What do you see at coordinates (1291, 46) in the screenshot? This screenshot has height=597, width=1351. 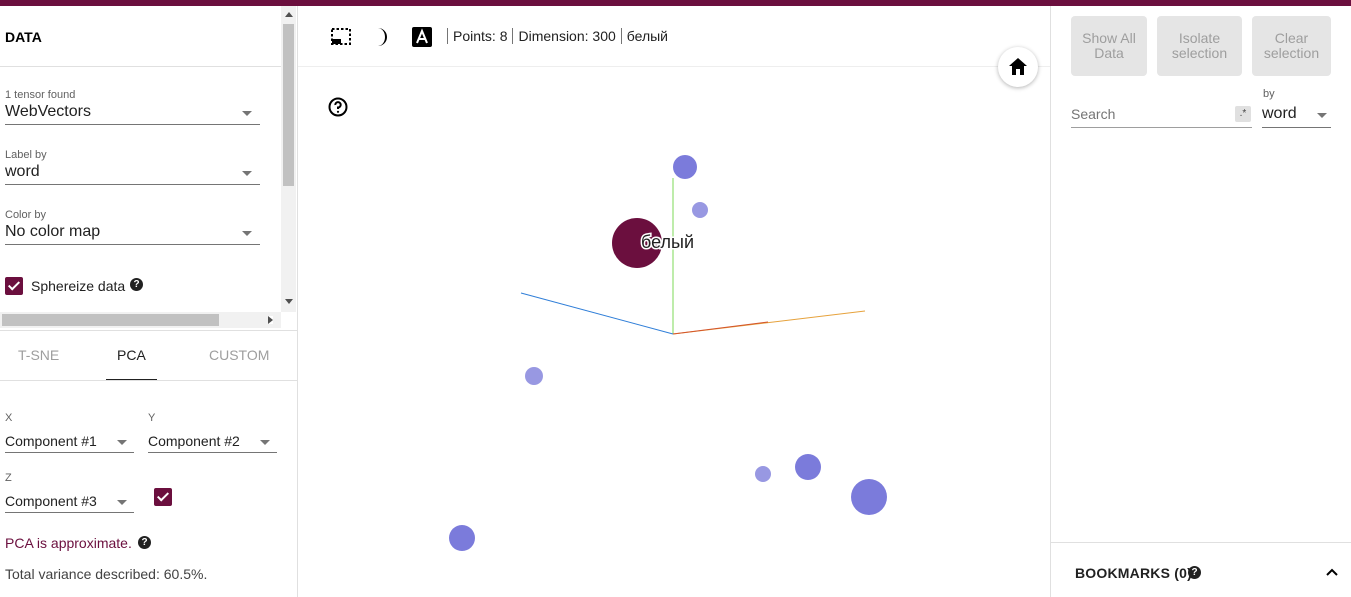 I see `clear-selection-button: Clear selection` at bounding box center [1291, 46].